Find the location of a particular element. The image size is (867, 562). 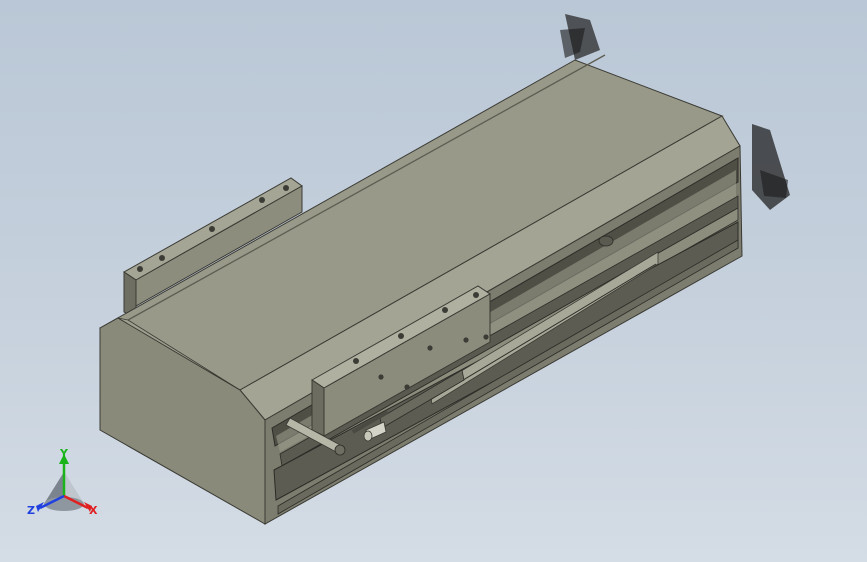

view-orientation-triad: Y X Z is located at coordinates (64, 483).